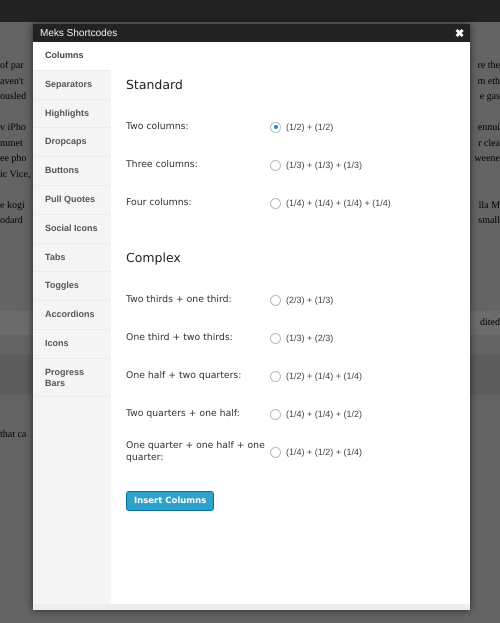 The image size is (500, 623). What do you see at coordinates (180, 338) in the screenshot?
I see `option-label: One third + two thirds:` at bounding box center [180, 338].